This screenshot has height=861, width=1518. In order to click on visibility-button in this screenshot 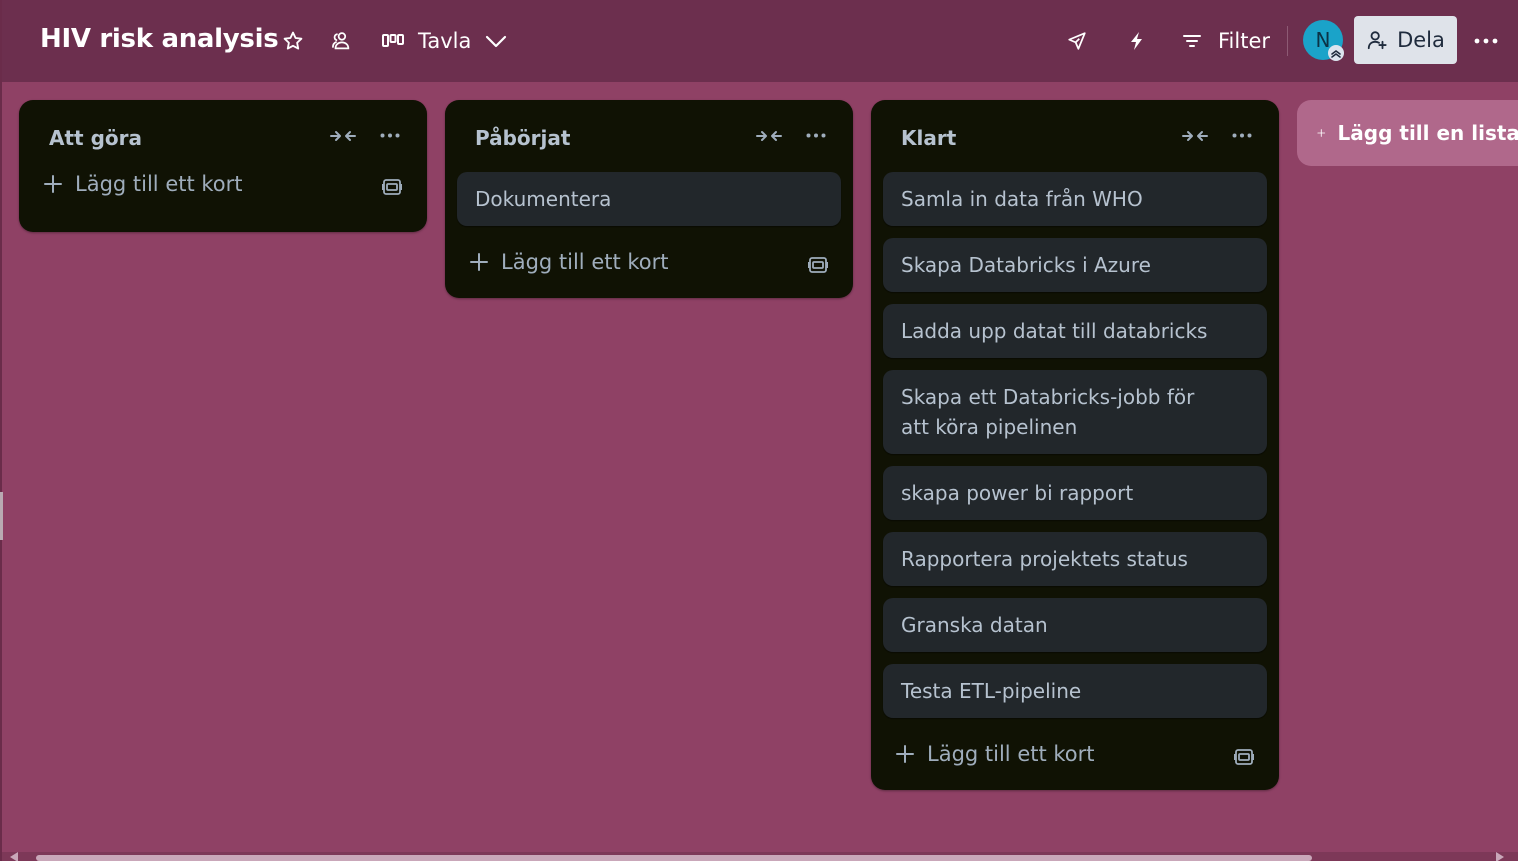, I will do `click(341, 41)`.